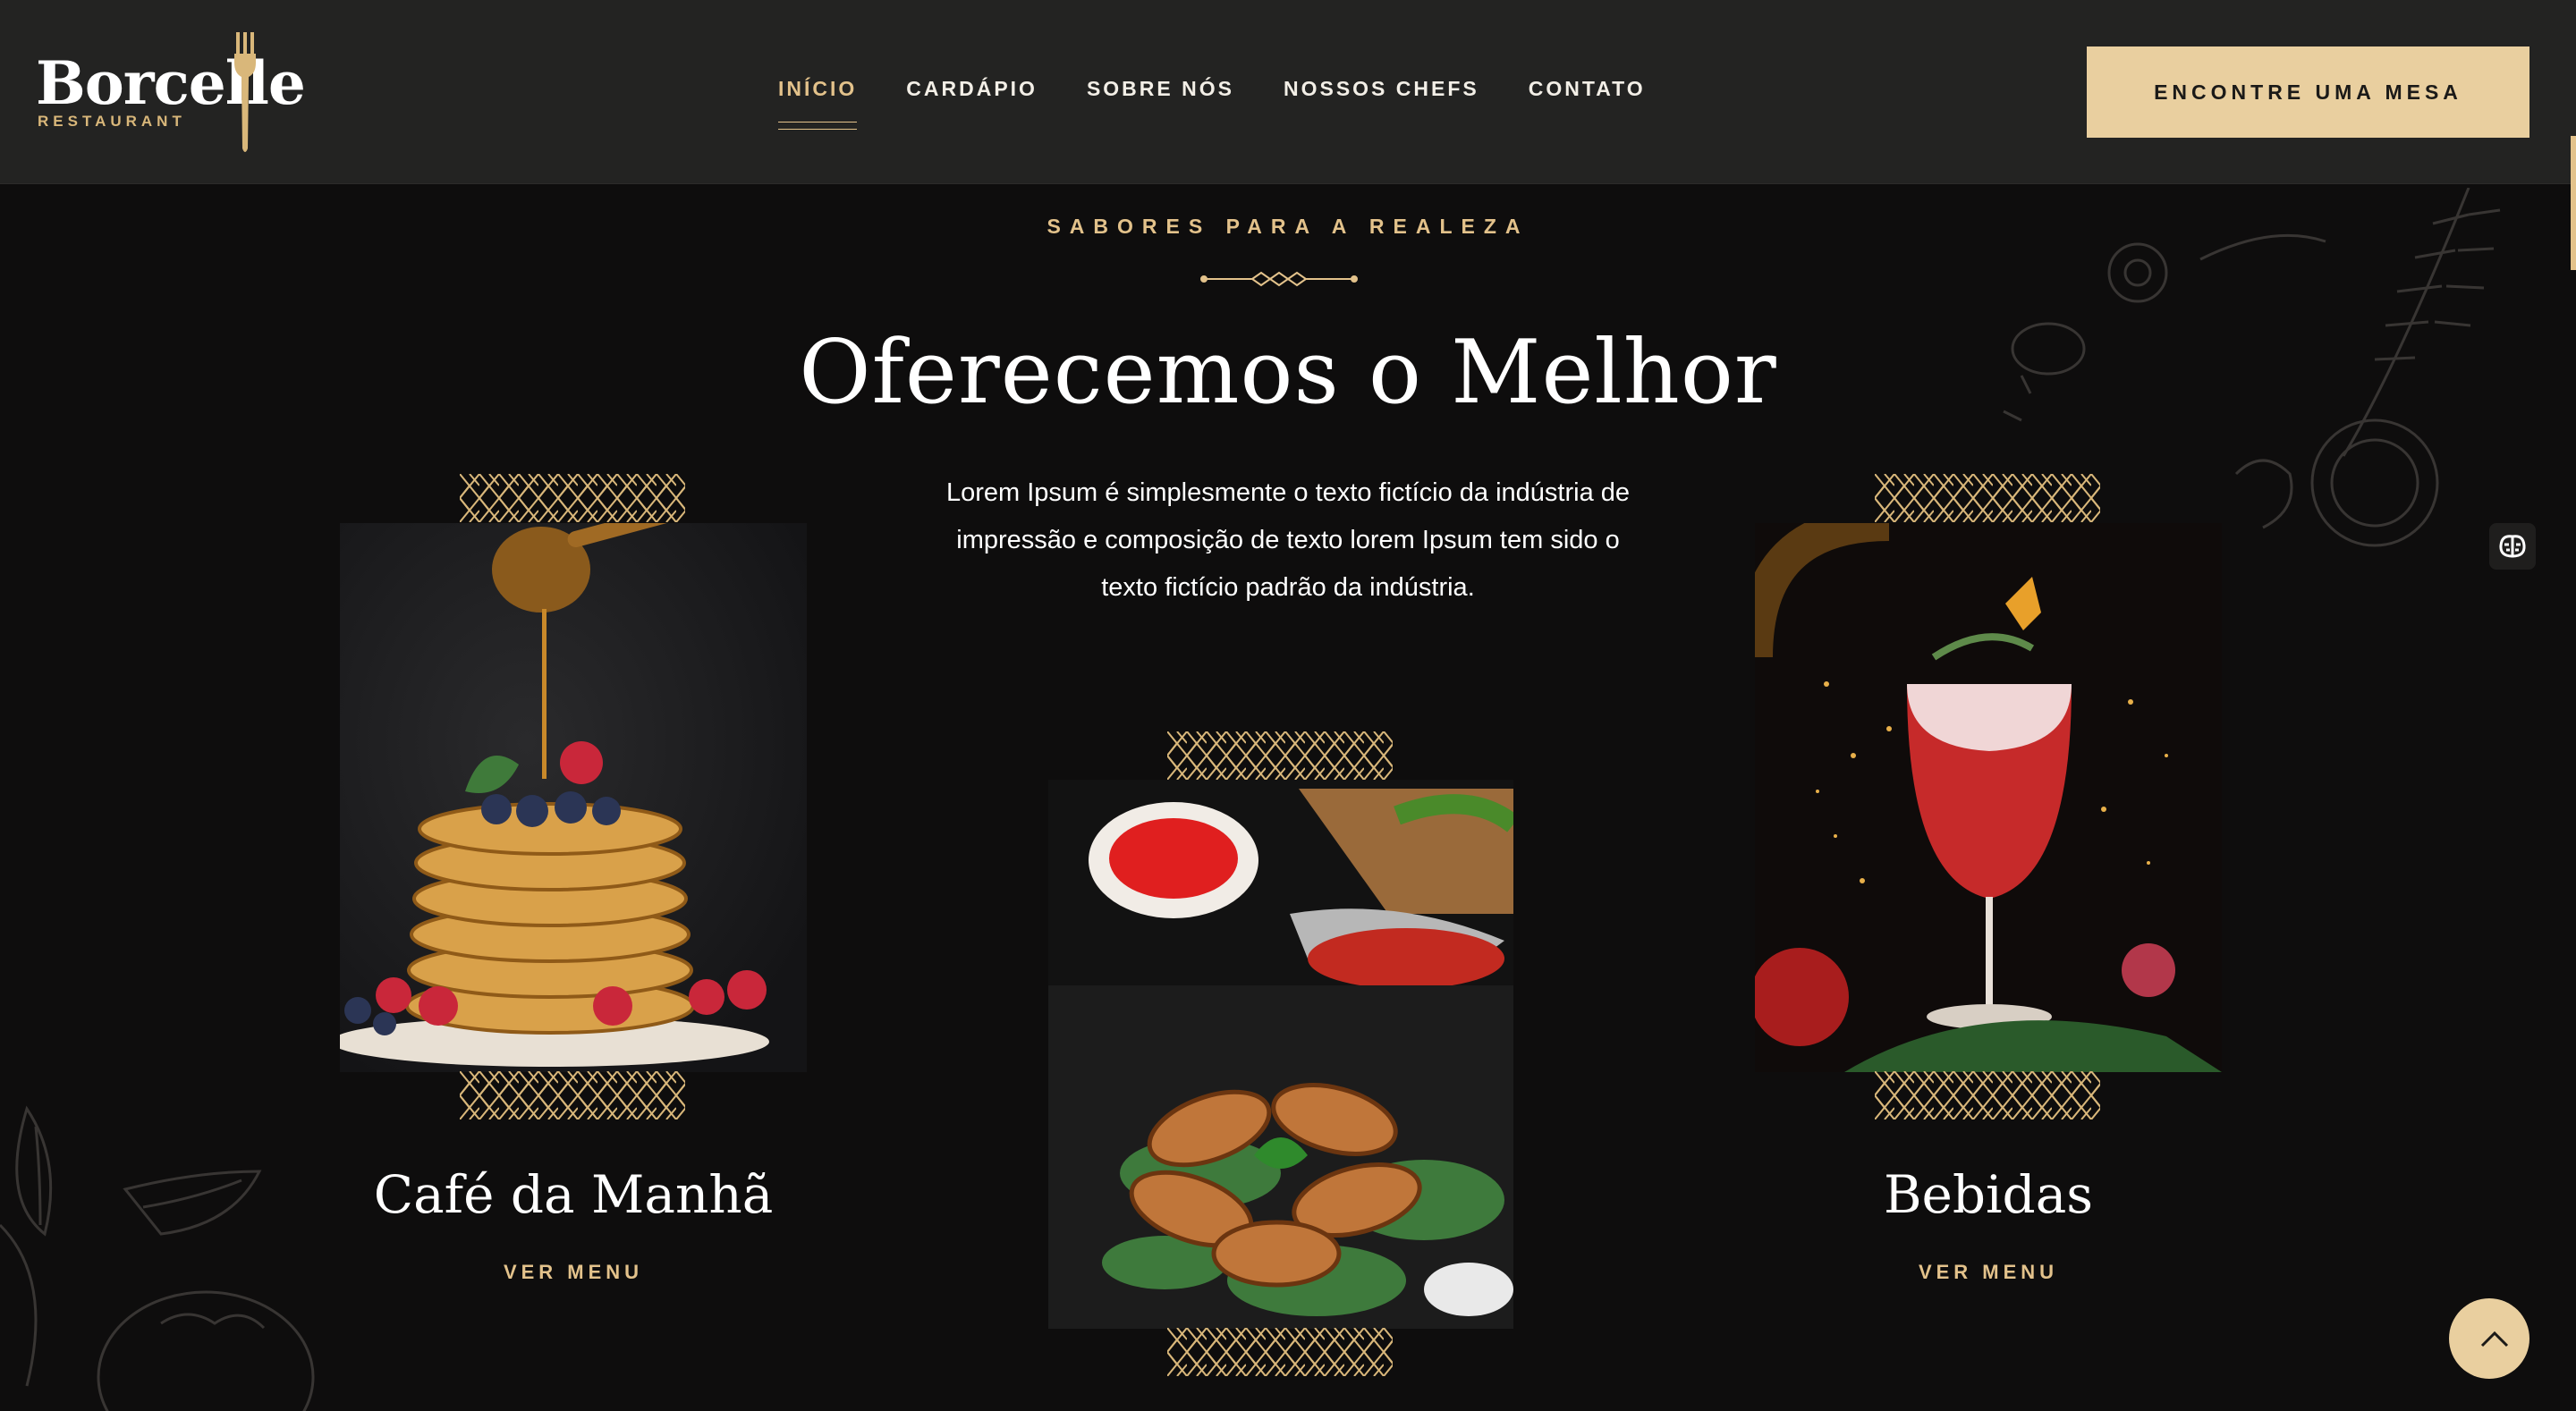 Image resolution: width=2576 pixels, height=1411 pixels. I want to click on grilled-chicken-photo, so click(1280, 1054).